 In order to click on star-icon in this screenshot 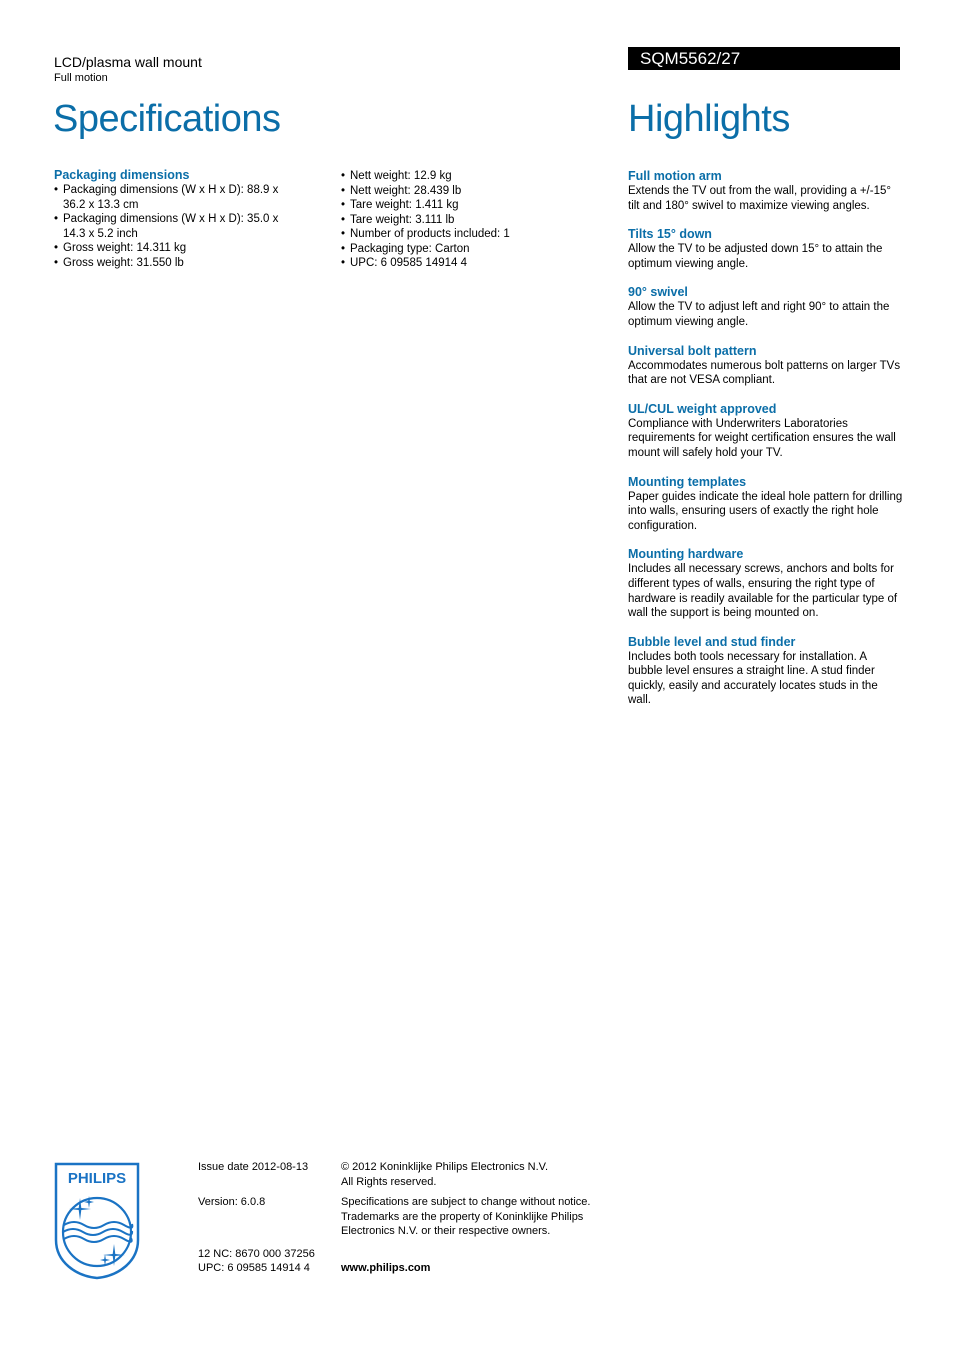, I will do `click(97, 1231)`.